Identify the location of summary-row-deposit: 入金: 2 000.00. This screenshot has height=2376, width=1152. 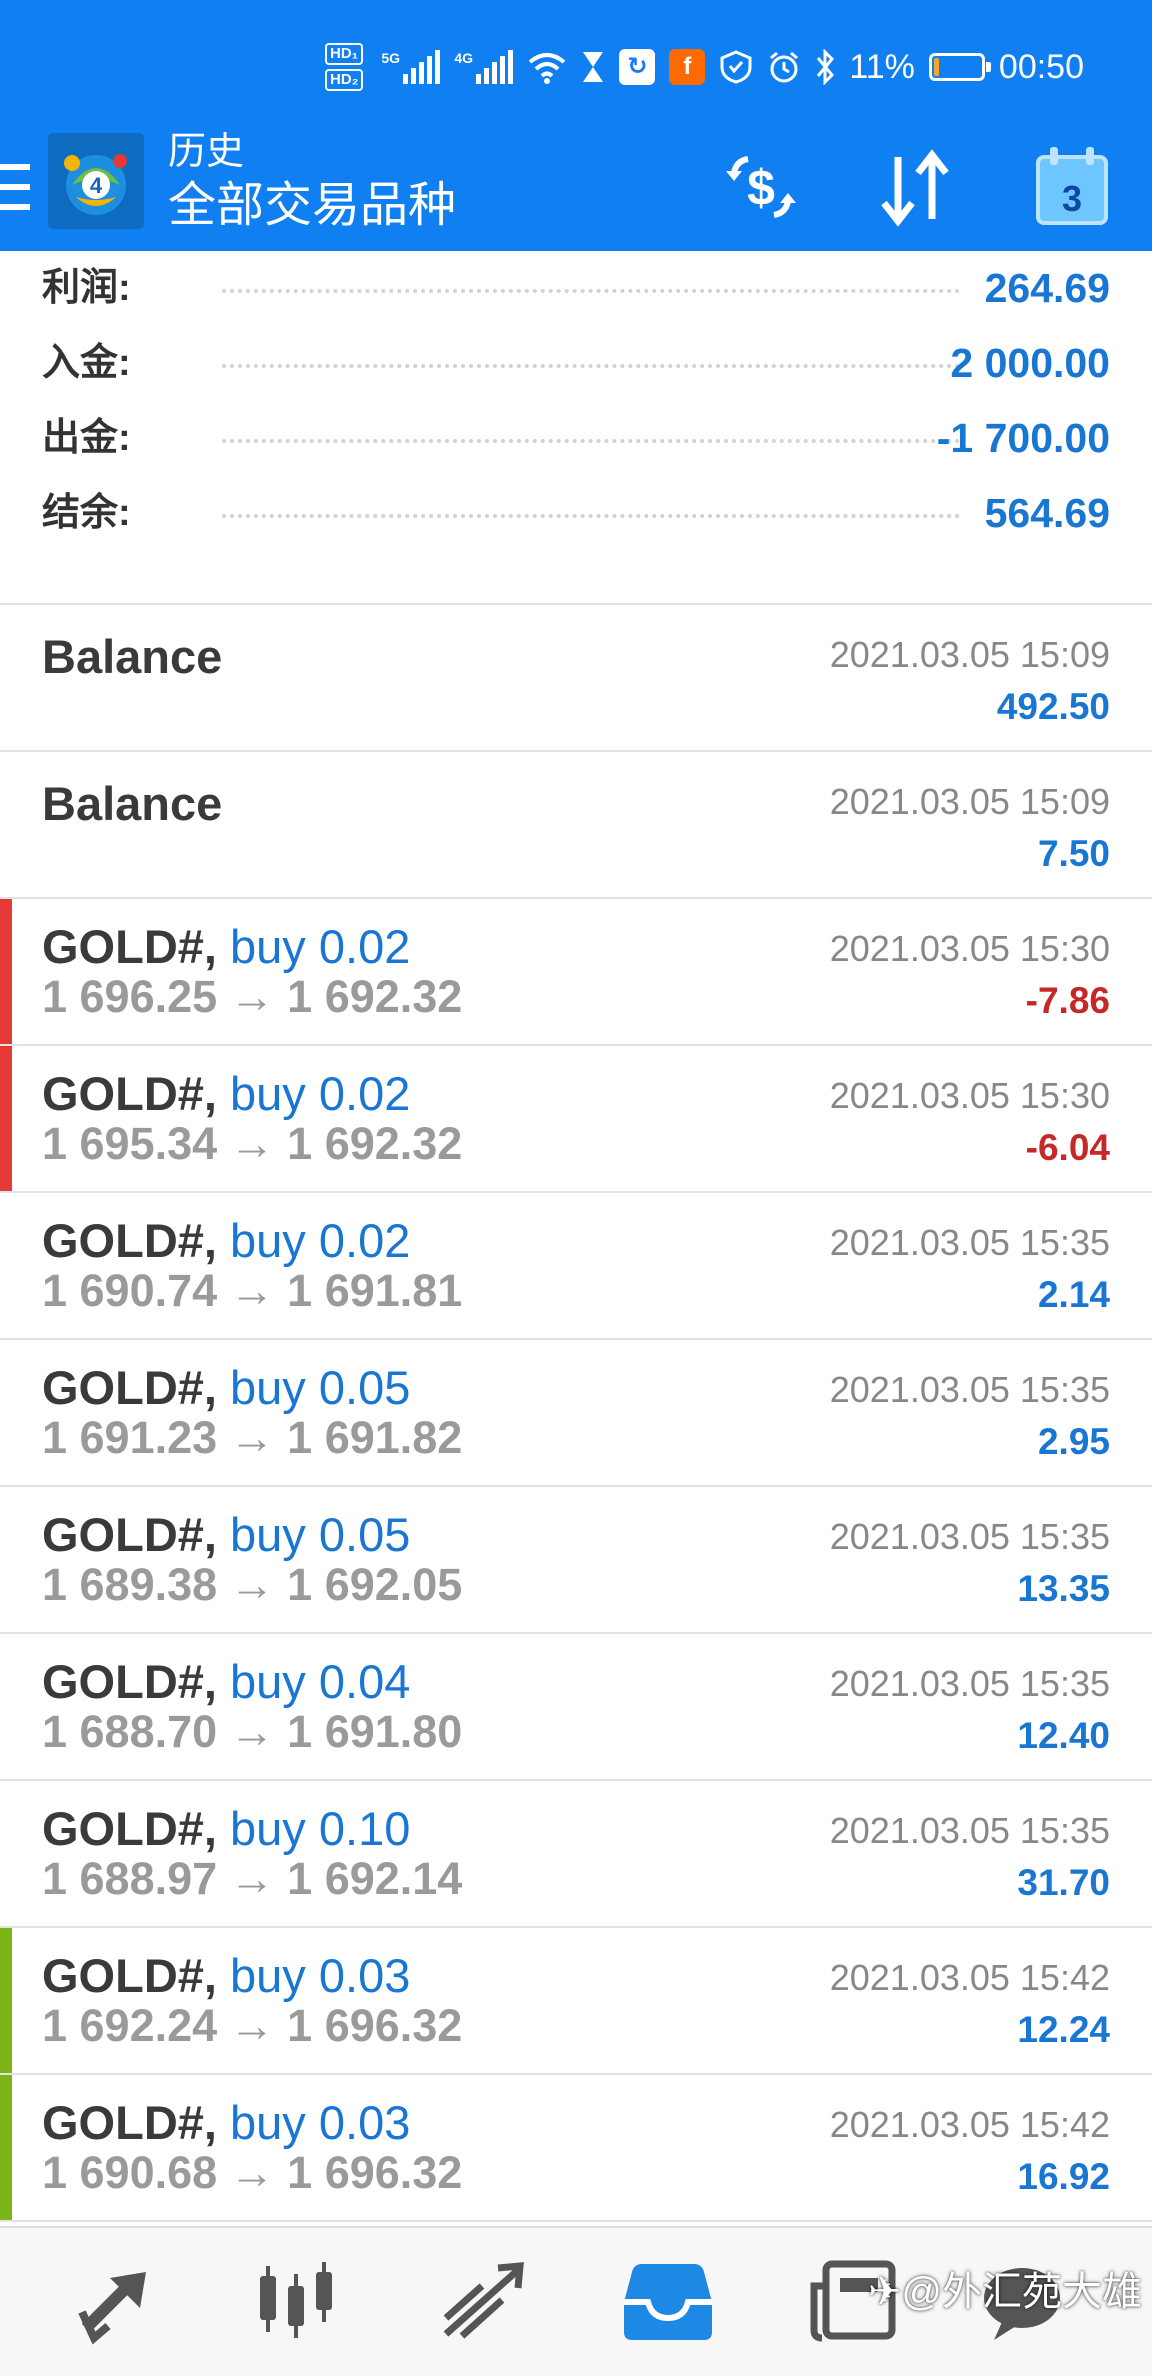
(576, 363).